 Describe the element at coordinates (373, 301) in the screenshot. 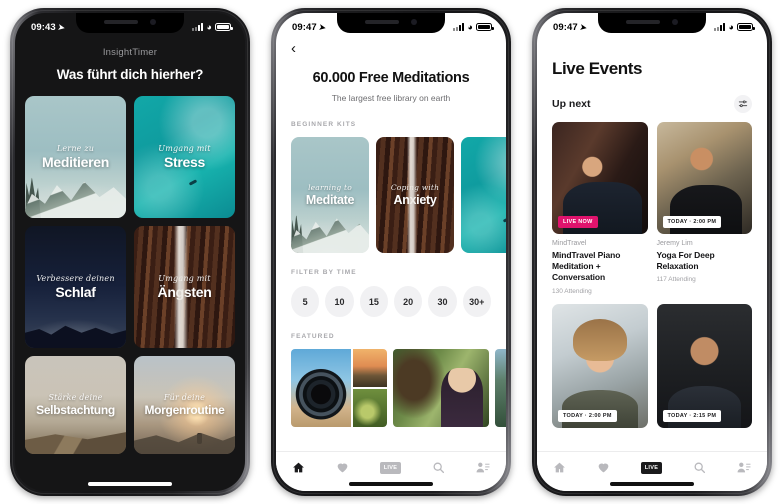

I see `time-chip-15: 15` at that location.